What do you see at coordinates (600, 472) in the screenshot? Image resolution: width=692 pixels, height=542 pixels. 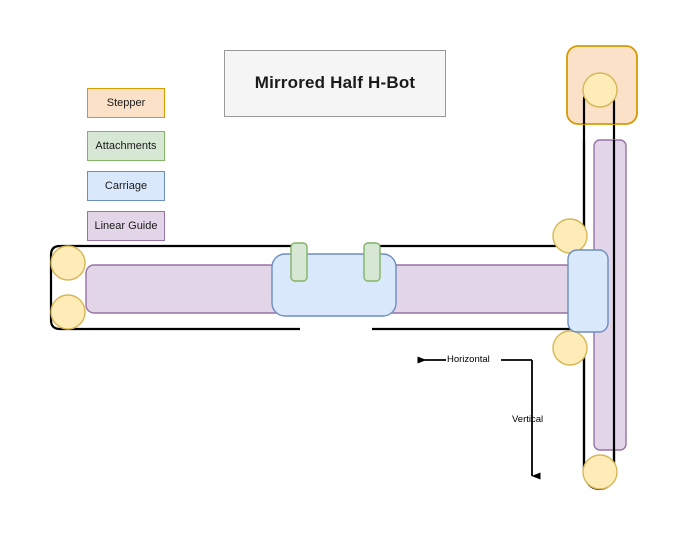 I see `bottom-pulley-icon` at bounding box center [600, 472].